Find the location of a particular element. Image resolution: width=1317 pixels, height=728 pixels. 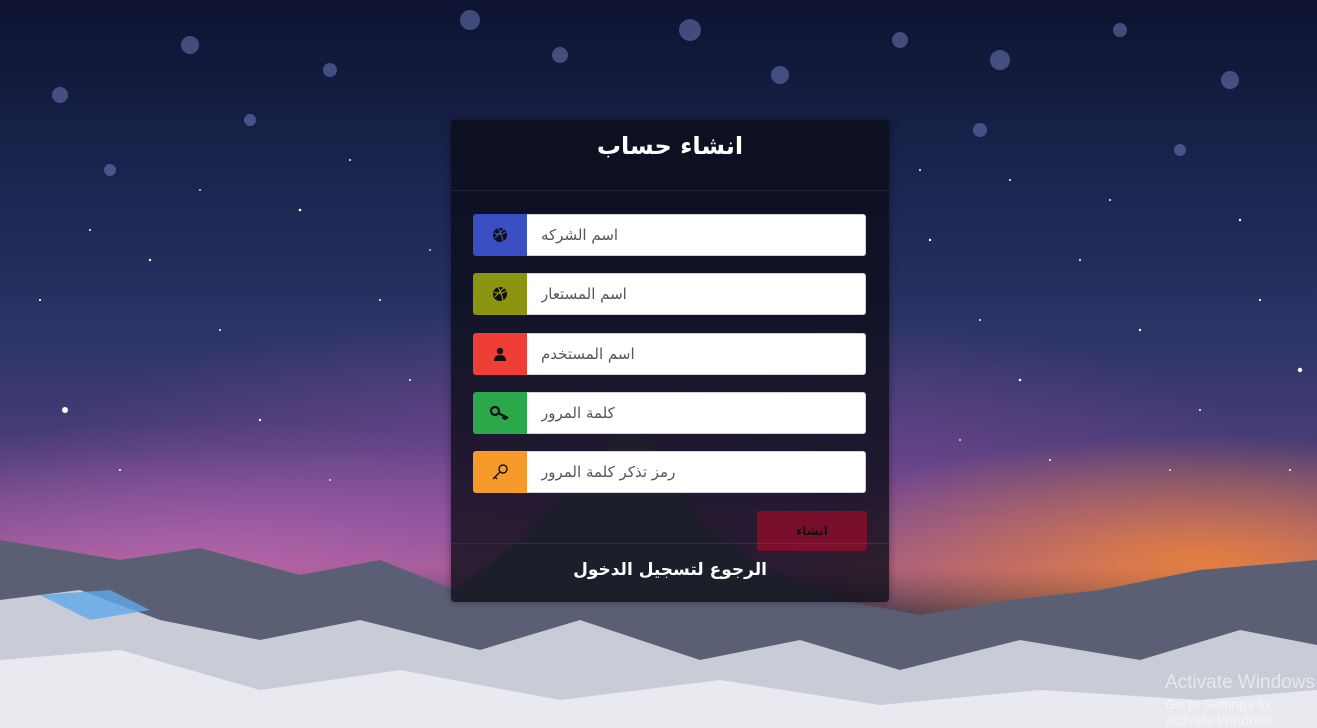

back-to-login-link: الرجوع لتسجيل الدخول is located at coordinates (670, 570).